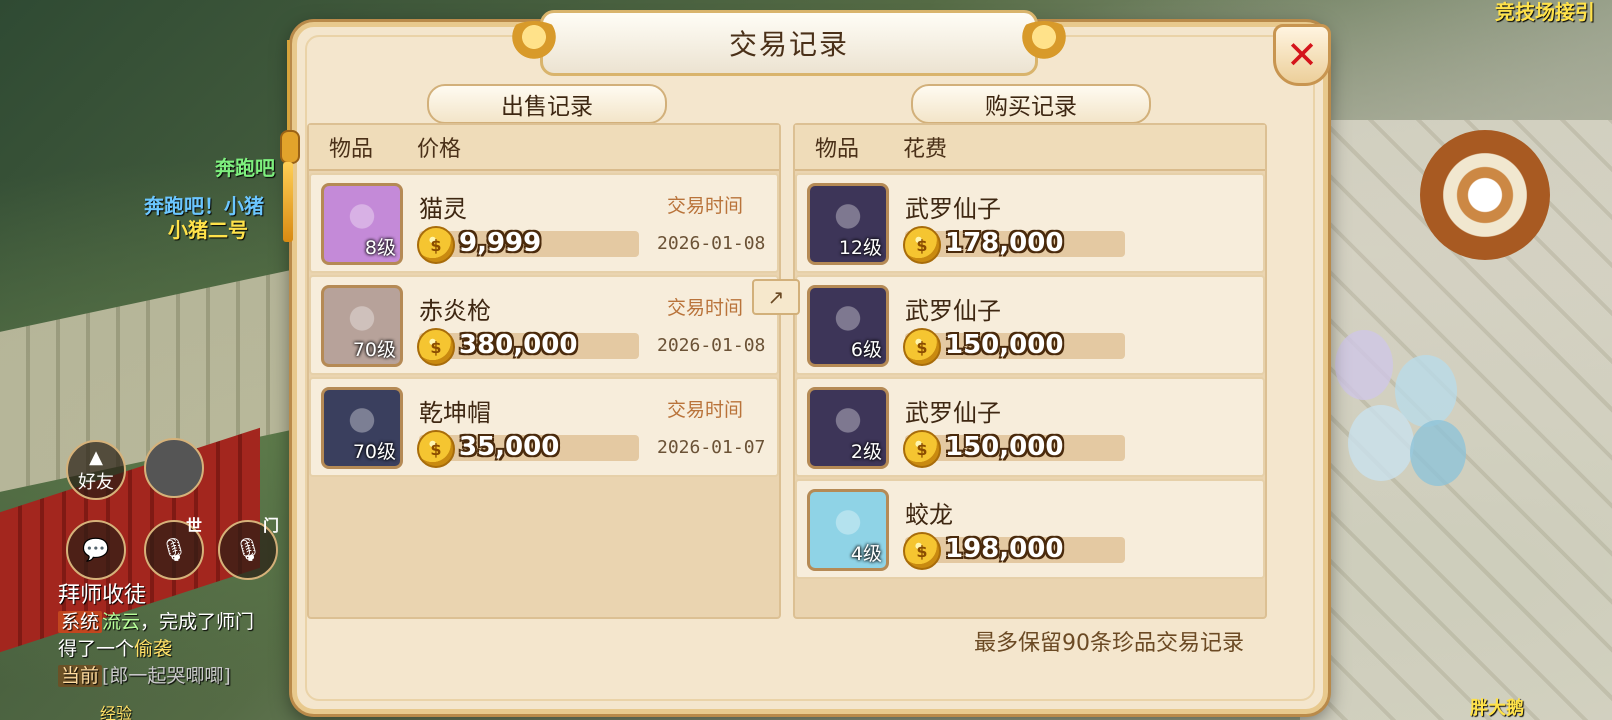 The width and height of the screenshot is (1612, 720). I want to click on close-button: ✕, so click(1302, 55).